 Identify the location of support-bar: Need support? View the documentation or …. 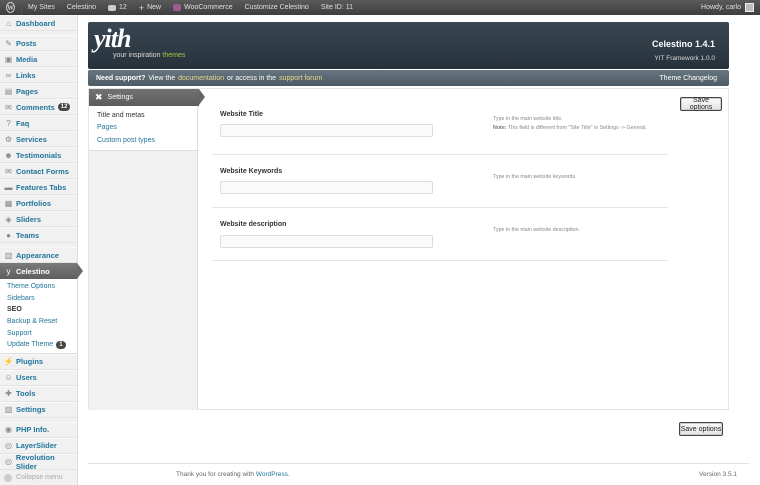
(408, 78).